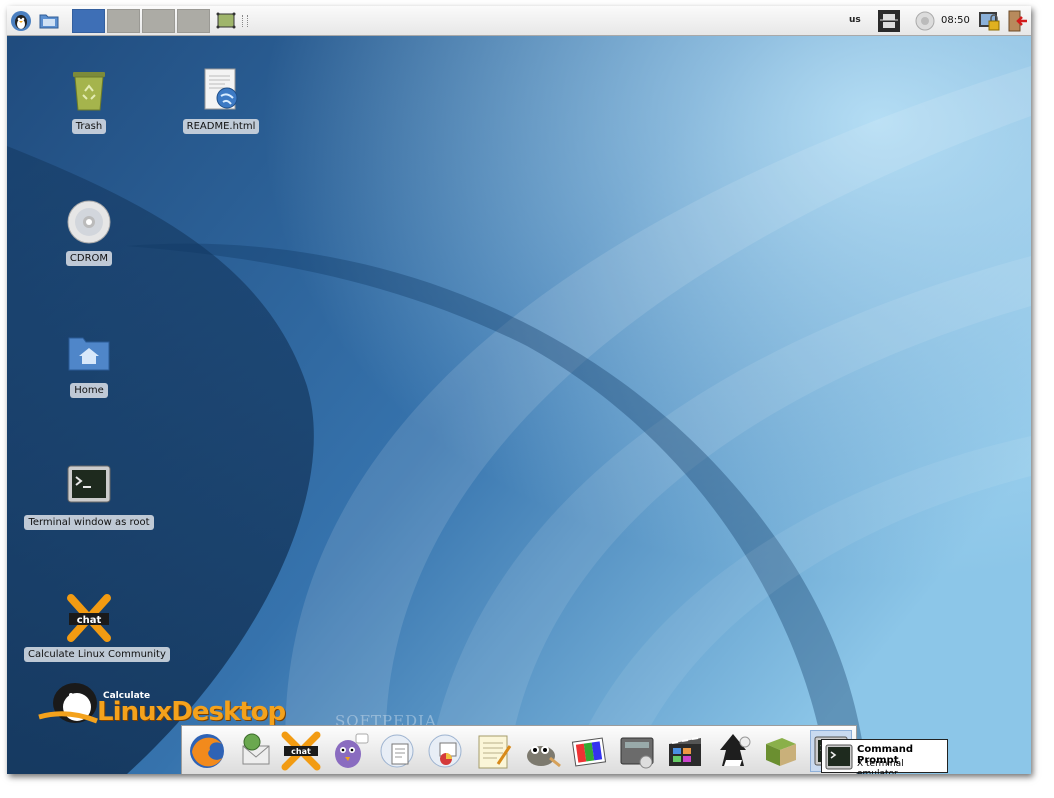  I want to click on network-button, so click(889, 21).